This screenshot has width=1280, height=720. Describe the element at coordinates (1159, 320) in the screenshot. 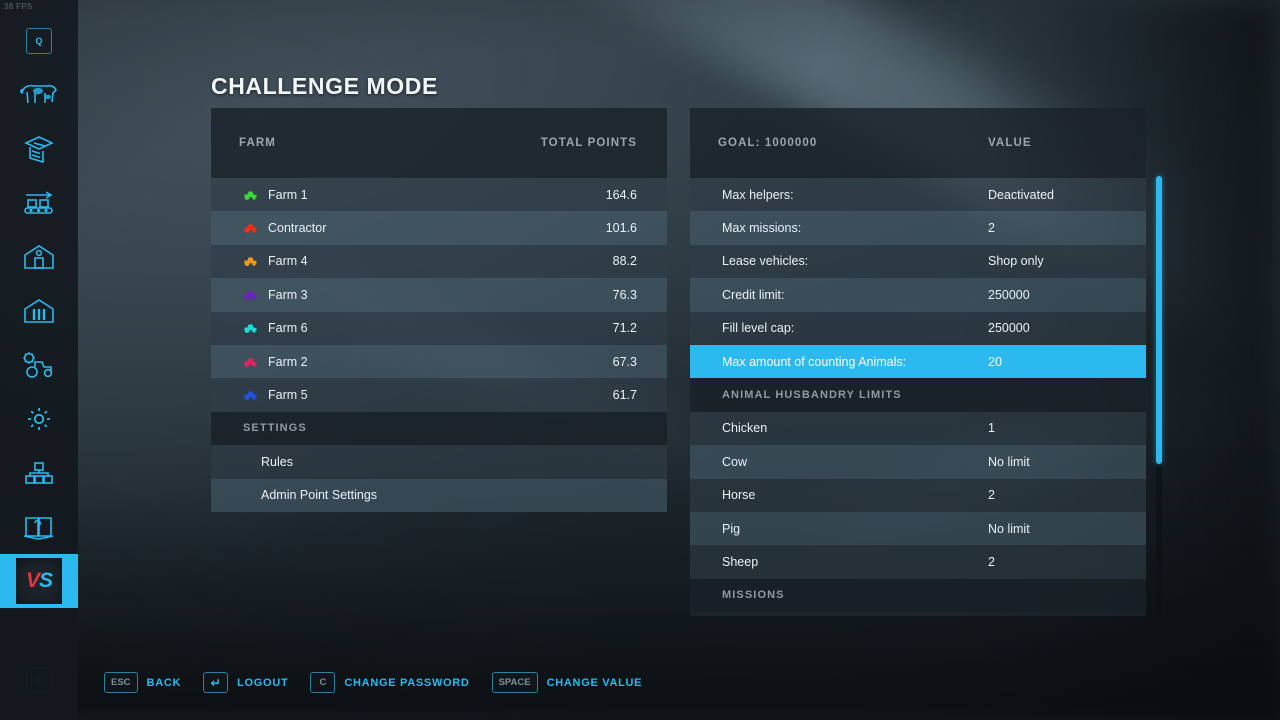

I see `settings-scrollbar-thumb` at that location.